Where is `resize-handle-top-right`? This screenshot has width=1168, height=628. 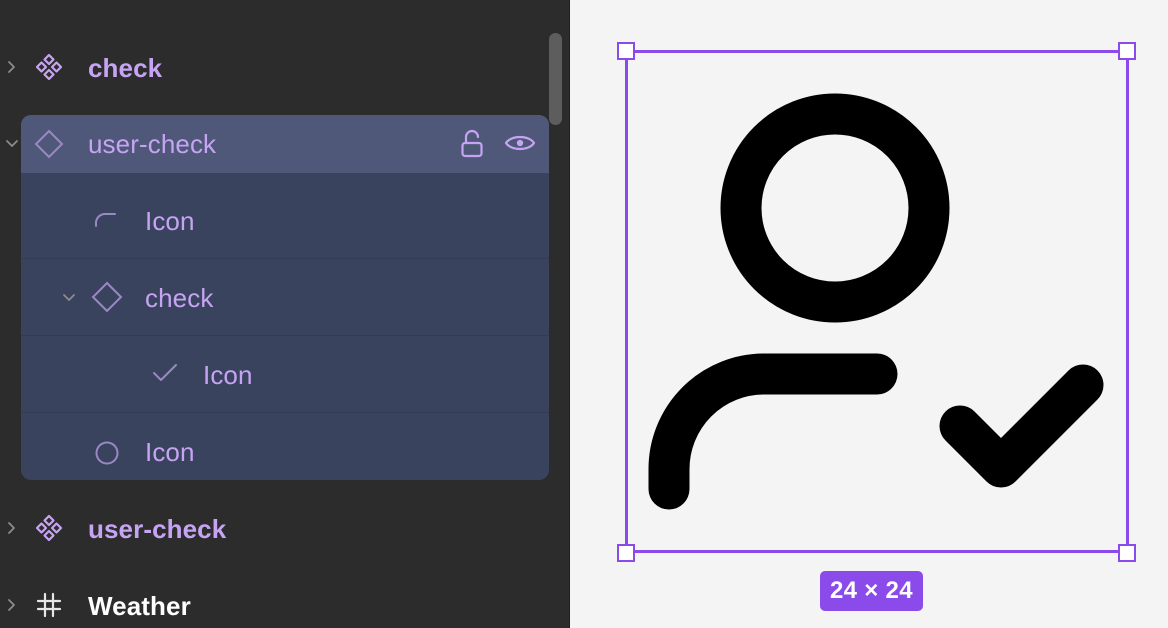 resize-handle-top-right is located at coordinates (1127, 51).